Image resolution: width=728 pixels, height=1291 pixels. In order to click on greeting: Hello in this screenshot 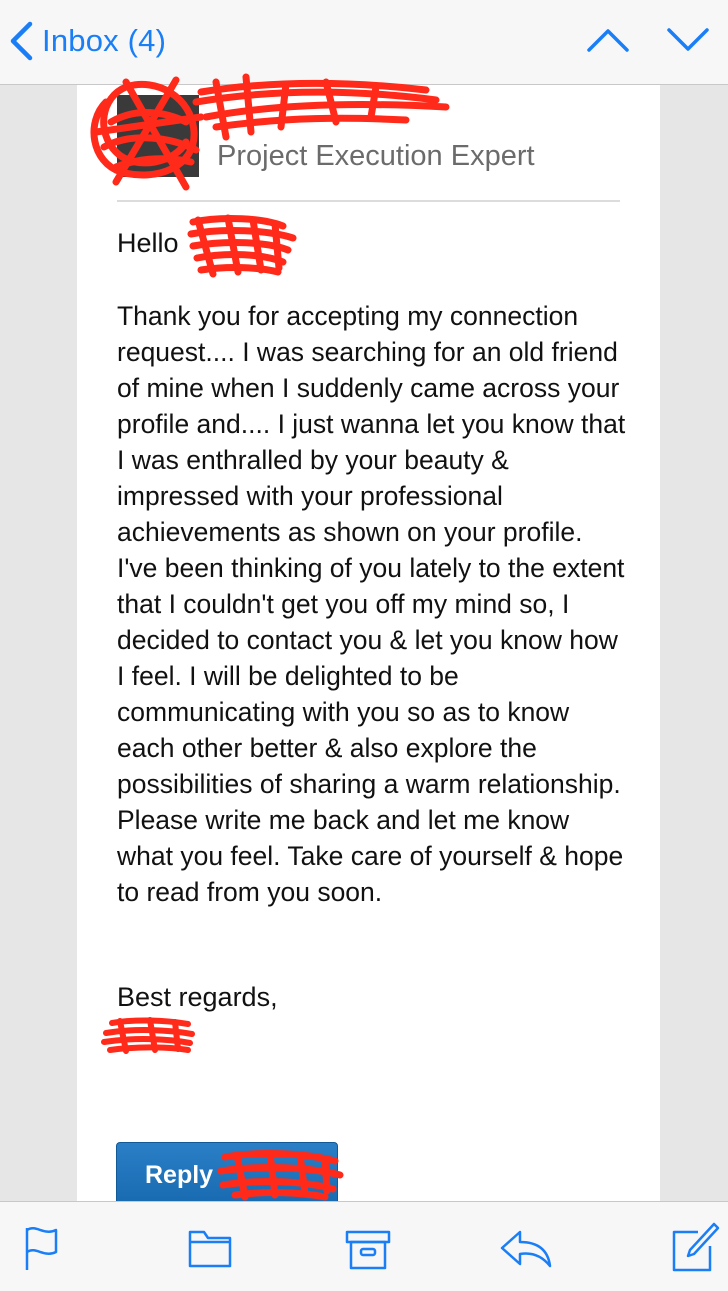, I will do `click(153, 243)`.